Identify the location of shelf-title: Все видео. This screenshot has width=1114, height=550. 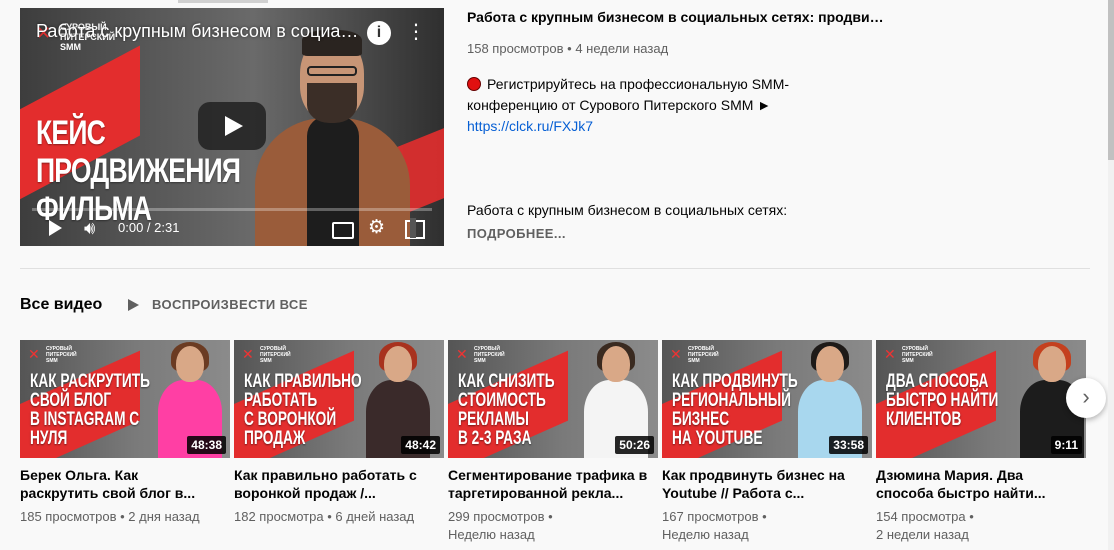
(61, 305).